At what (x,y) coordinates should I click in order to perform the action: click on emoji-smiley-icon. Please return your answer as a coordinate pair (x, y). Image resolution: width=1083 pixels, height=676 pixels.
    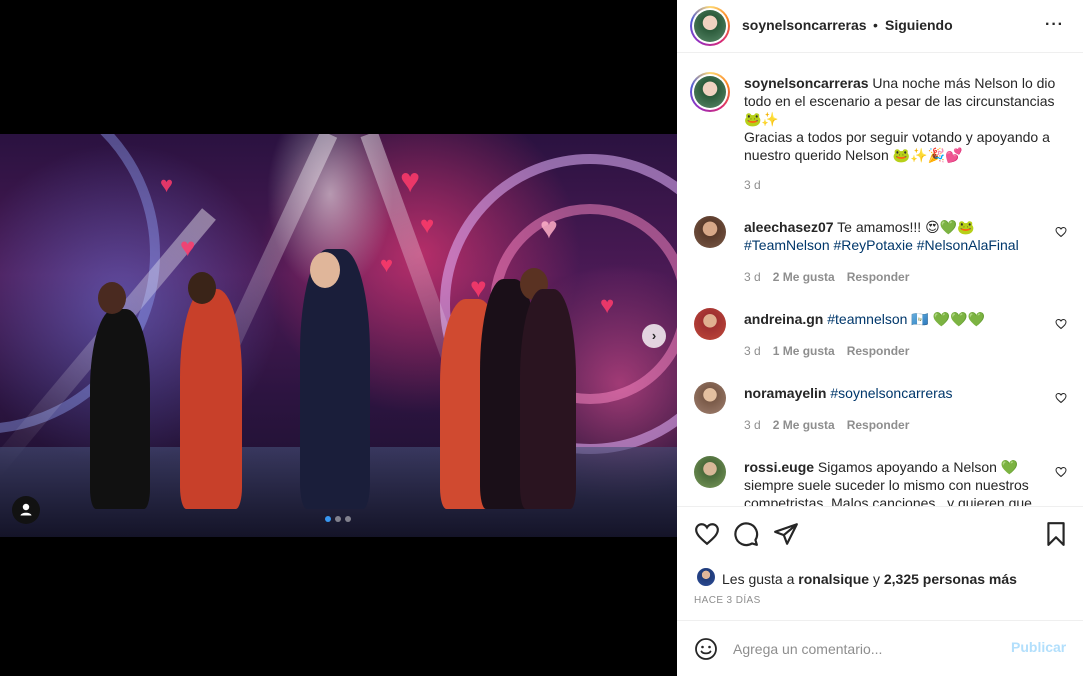
    Looking at the image, I should click on (706, 649).